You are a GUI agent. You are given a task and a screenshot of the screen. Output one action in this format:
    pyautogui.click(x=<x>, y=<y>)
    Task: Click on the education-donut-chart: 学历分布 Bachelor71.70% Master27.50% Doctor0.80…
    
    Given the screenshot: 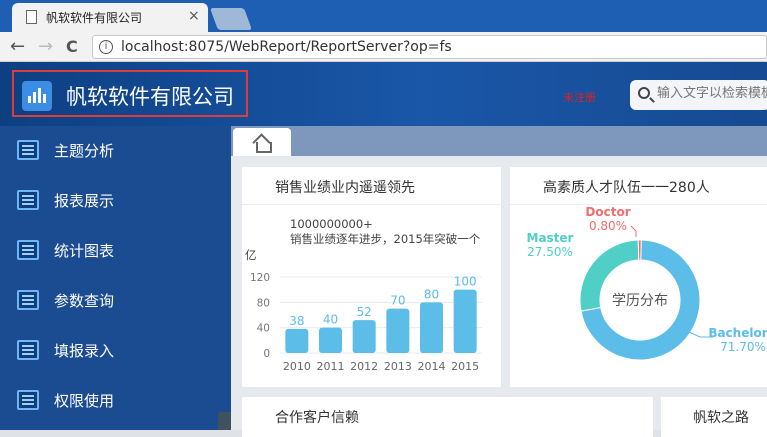 What is the action you would take?
    pyautogui.click(x=647, y=283)
    